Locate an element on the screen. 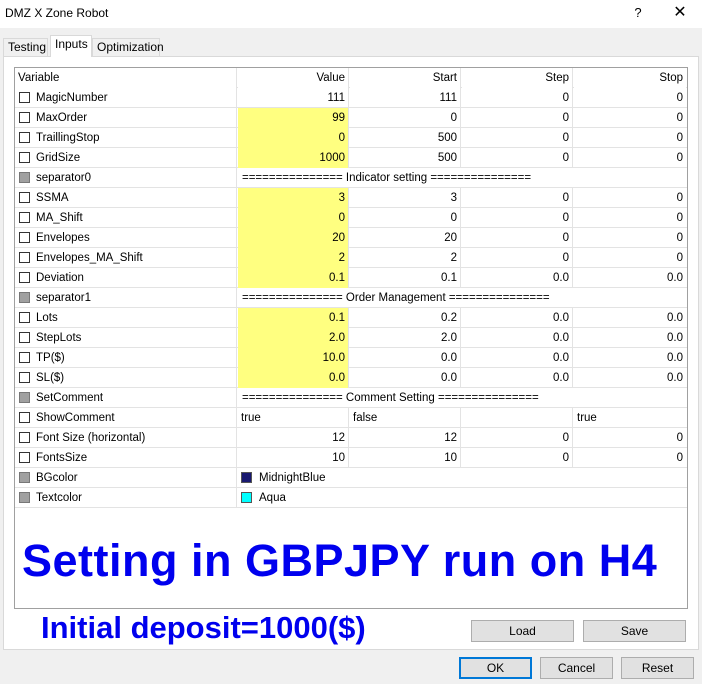 The height and width of the screenshot is (684, 702). table-row: MagicNumber 111 111 0 0 is located at coordinates (351, 98).